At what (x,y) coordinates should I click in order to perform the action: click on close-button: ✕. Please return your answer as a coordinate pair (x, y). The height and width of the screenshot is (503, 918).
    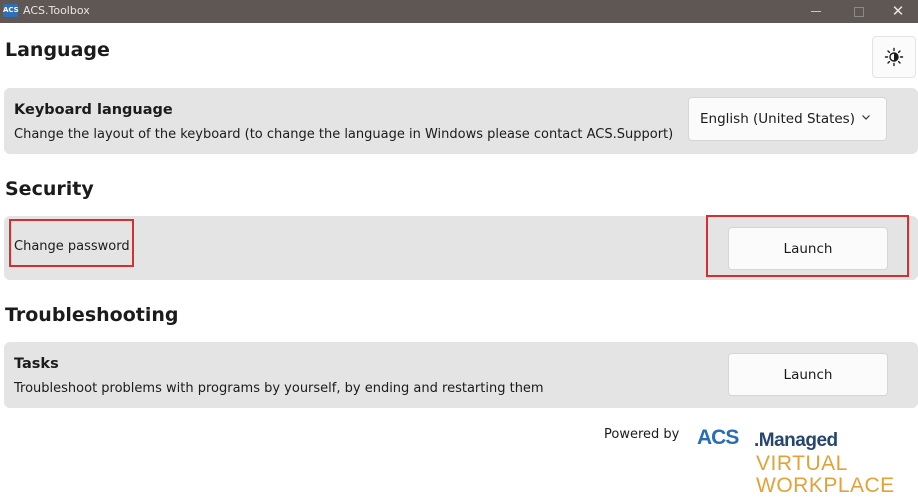
    Looking at the image, I should click on (896, 11).